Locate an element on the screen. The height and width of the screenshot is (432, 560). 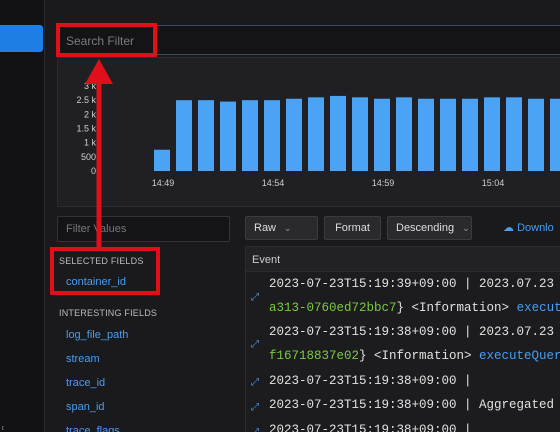
annotation-arrow-head is located at coordinates (99, 71).